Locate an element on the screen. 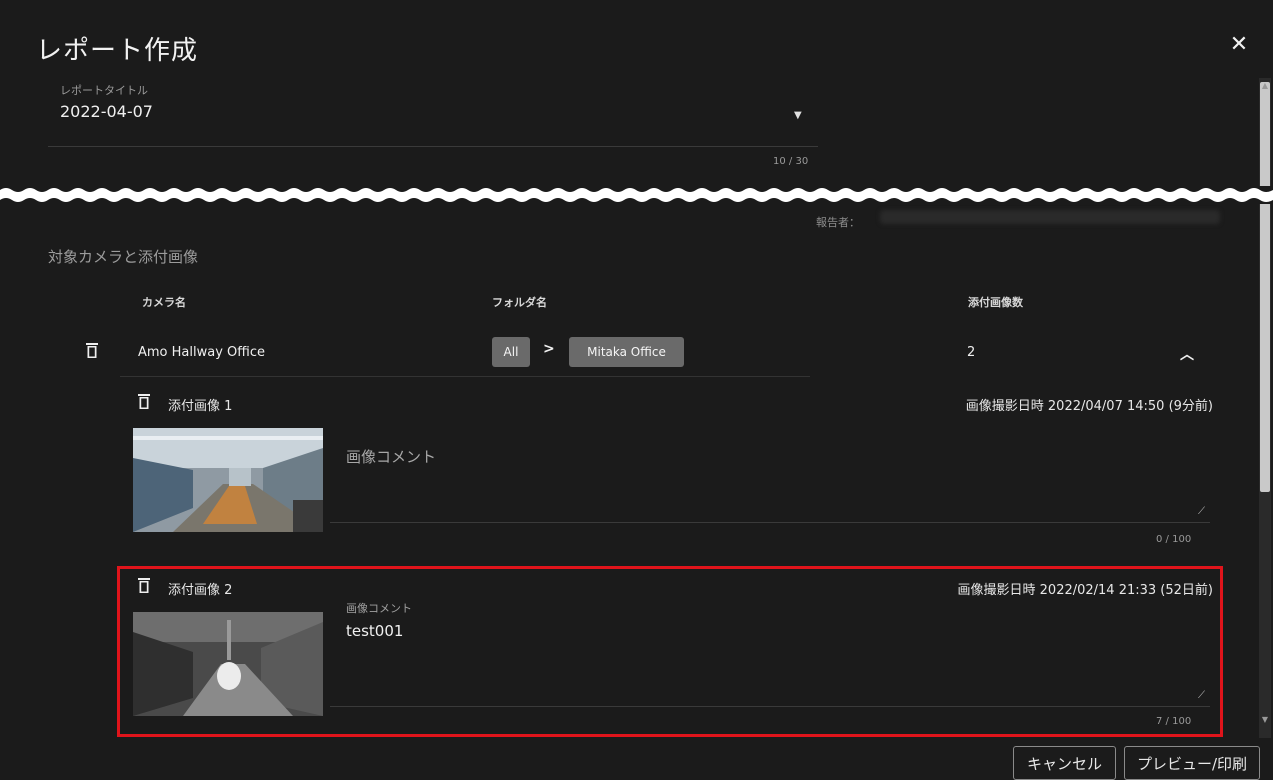 This screenshot has width=1273, height=780. report-title-label: レポートタイトル is located at coordinates (104, 90).